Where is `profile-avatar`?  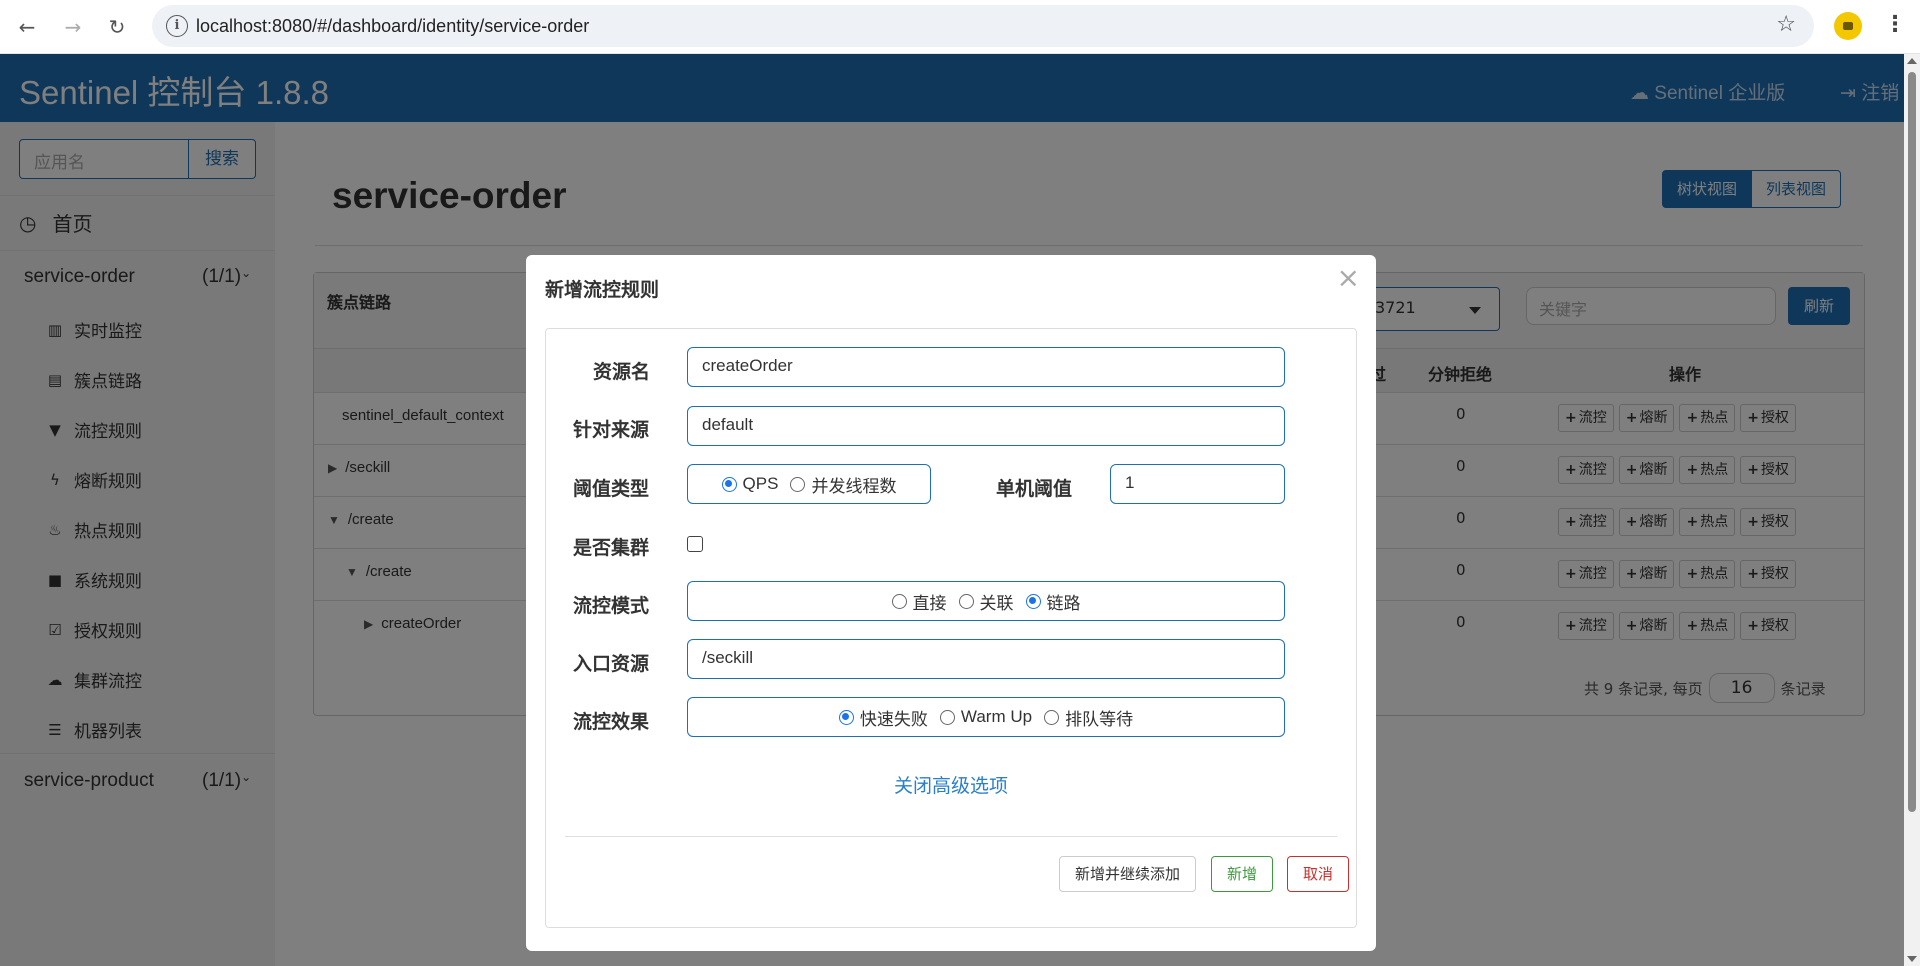 profile-avatar is located at coordinates (1848, 26).